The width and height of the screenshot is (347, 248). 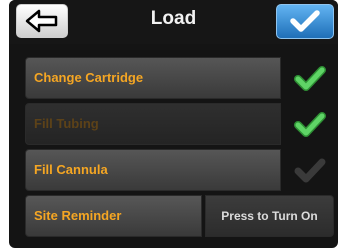 I want to click on fill-cannula-button: Fill Cannula, so click(x=153, y=170).